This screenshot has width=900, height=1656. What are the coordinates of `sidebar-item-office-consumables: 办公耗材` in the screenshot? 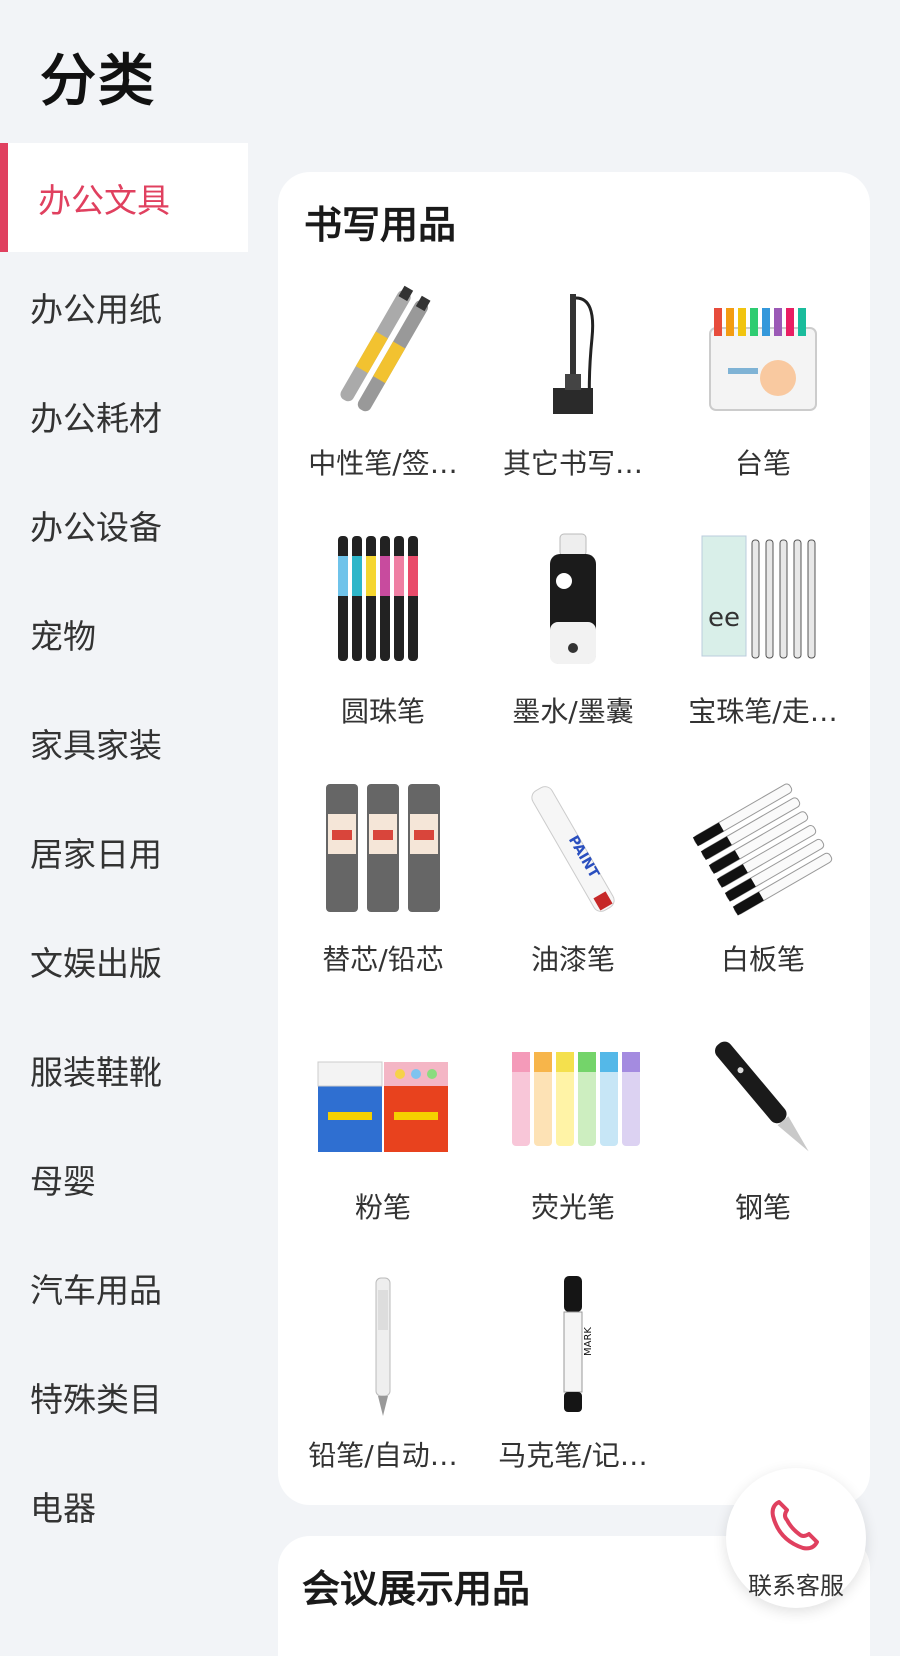 It's located at (124, 415).